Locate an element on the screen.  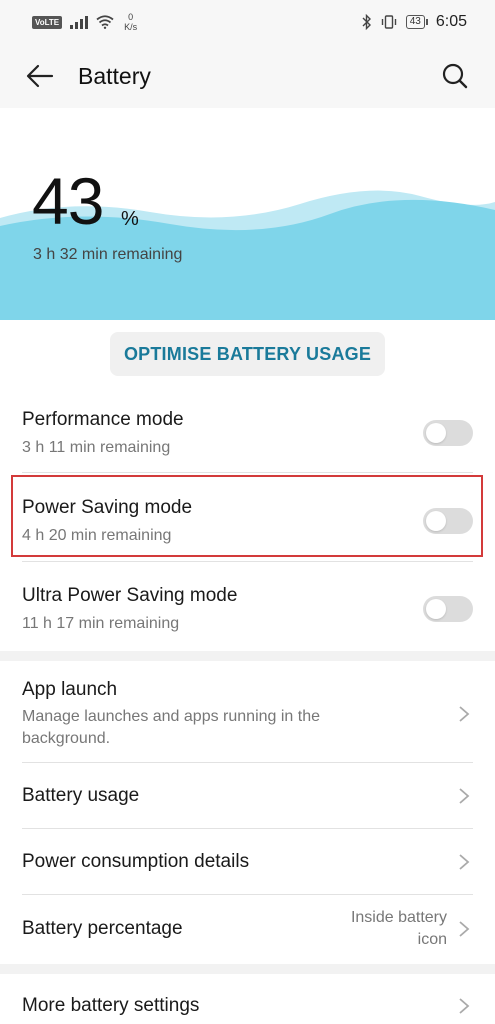
battery-tip is located at coordinates (426, 22).